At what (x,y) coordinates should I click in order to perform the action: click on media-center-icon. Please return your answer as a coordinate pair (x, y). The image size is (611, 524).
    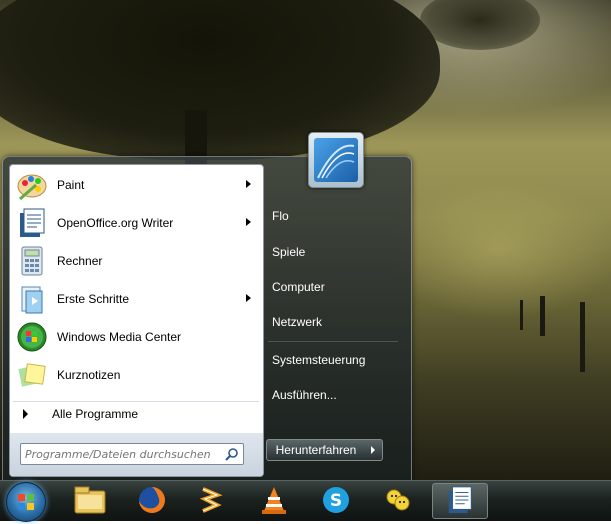
    Looking at the image, I should click on (32, 337).